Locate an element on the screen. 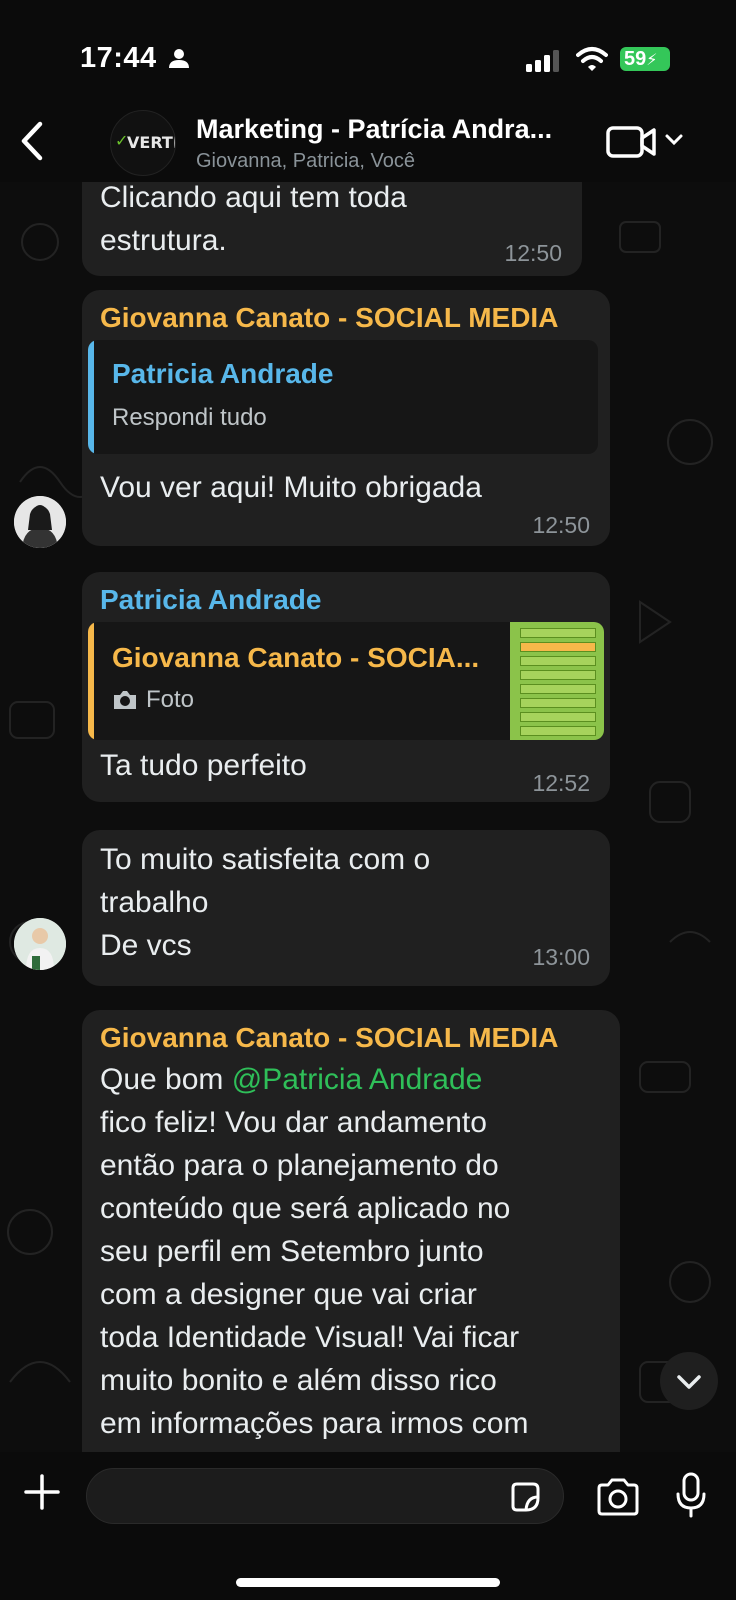 The height and width of the screenshot is (1600, 736). quoted-text: Foto is located at coordinates (170, 699).